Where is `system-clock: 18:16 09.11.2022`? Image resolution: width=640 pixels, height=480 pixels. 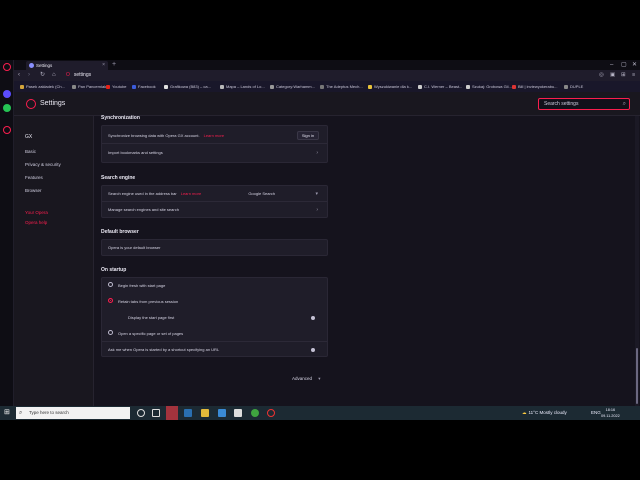
system-clock: 18:16 09.11.2022 is located at coordinates (610, 413).